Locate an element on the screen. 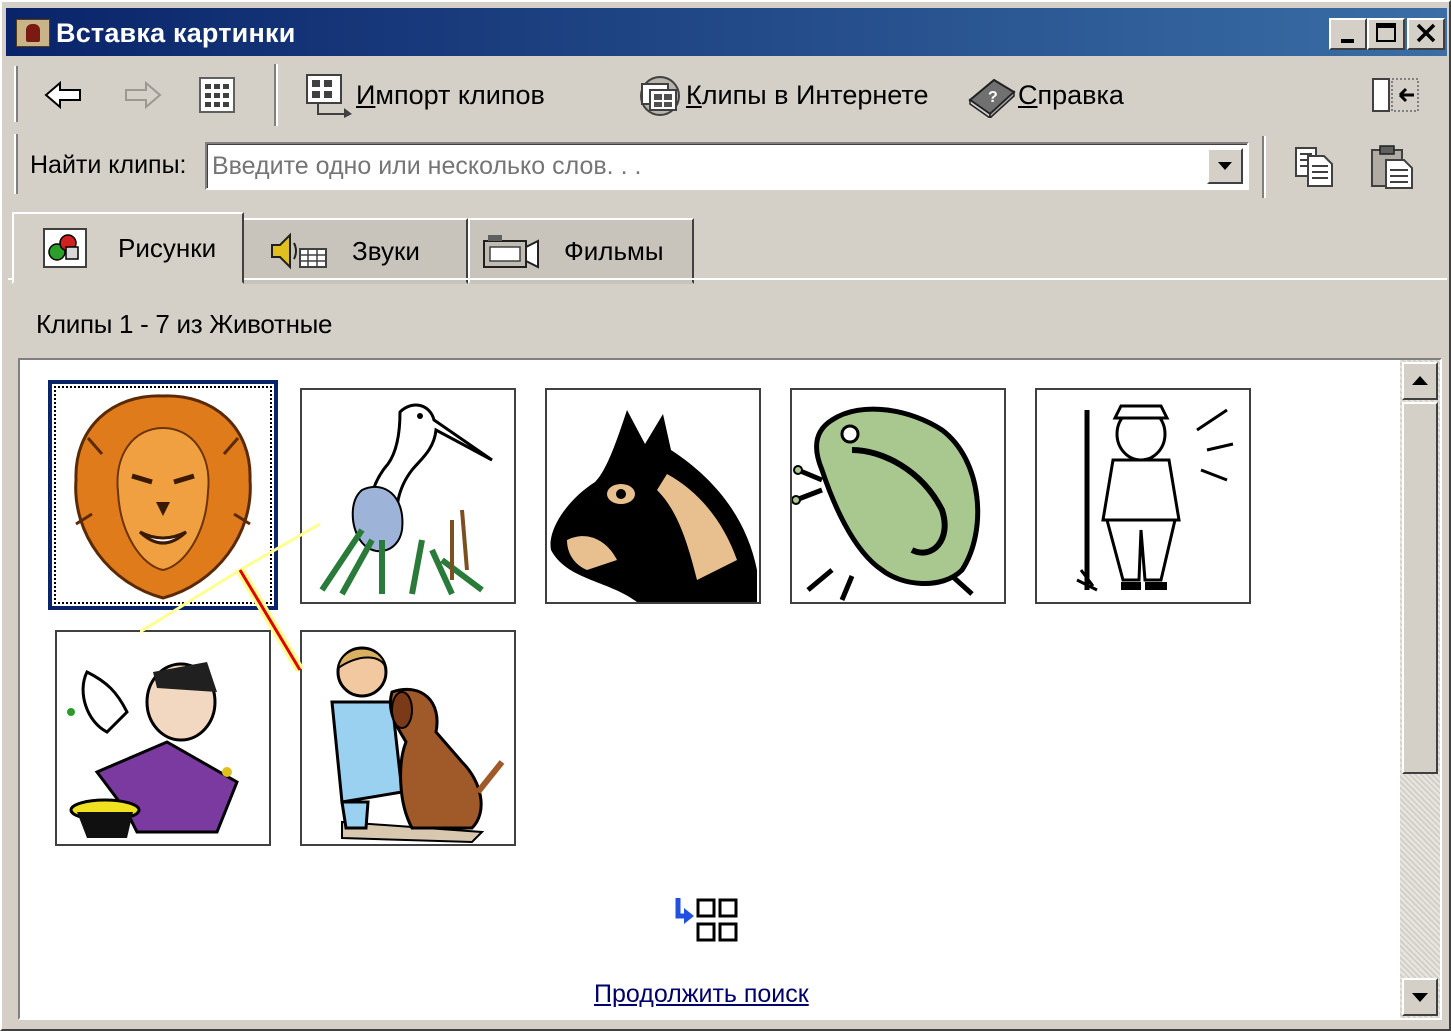 This screenshot has height=1031, width=1451. scroll-down-button is located at coordinates (1420, 997).